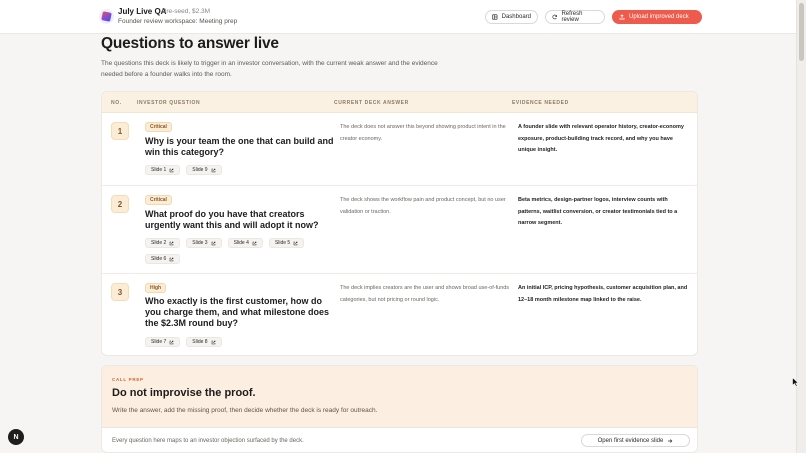  Describe the element at coordinates (163, 342) in the screenshot. I see `slide-link: Slide 7` at that location.